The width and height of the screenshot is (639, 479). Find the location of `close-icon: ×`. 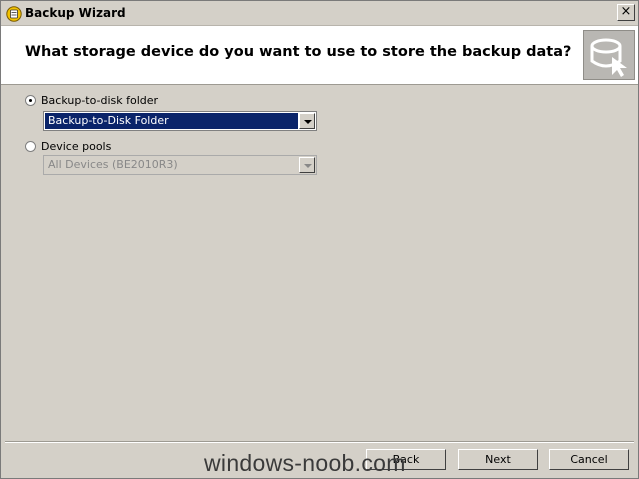

close-icon: × is located at coordinates (626, 11).